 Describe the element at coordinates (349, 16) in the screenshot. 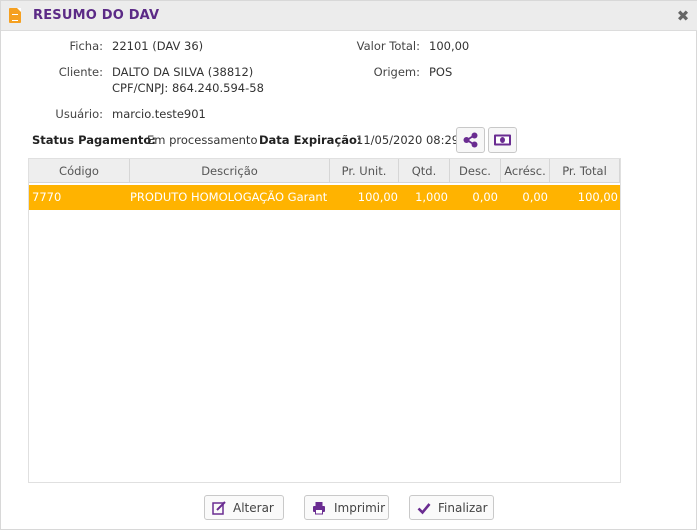

I see `title-bar: RESUMO DO DAV ✖` at that location.